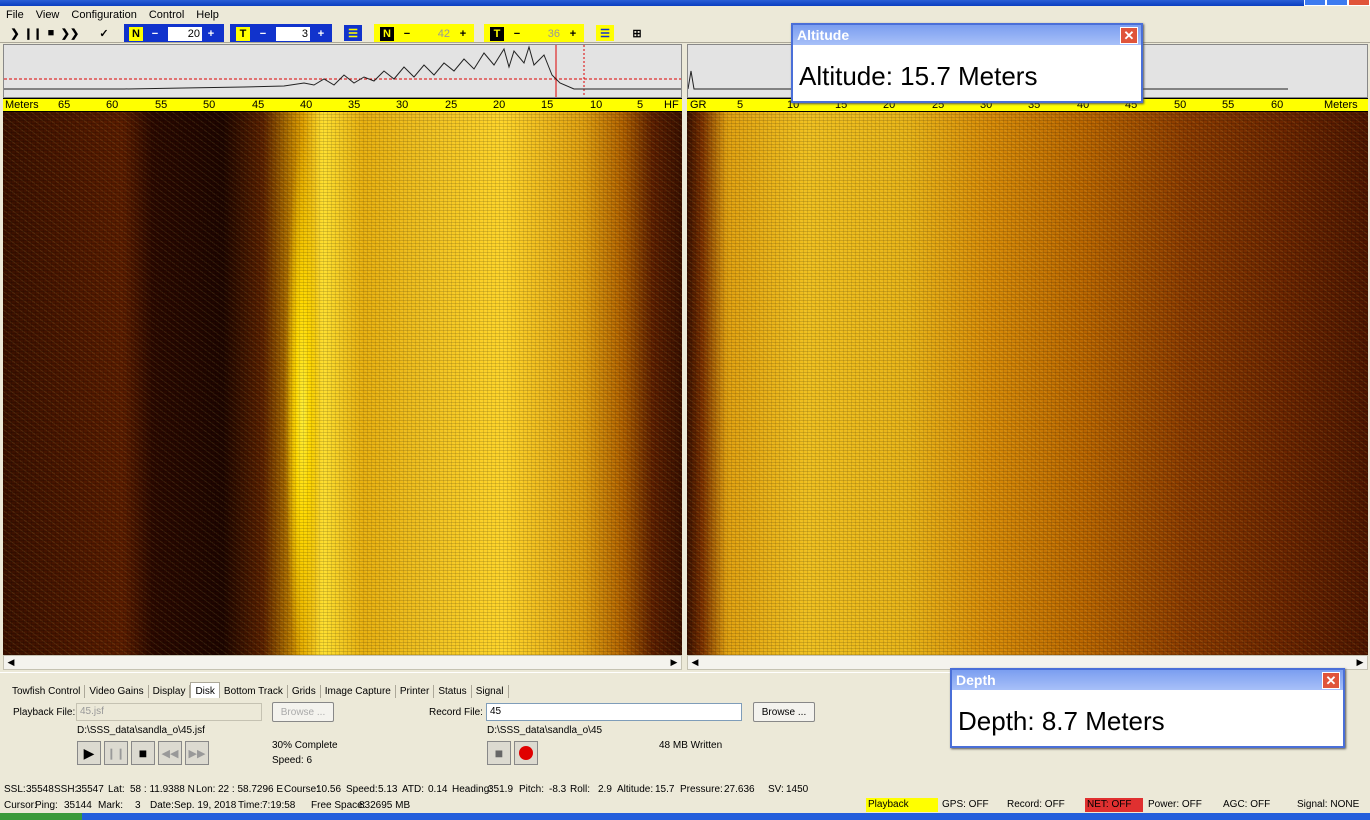 This screenshot has height=820, width=1370. Describe the element at coordinates (155, 34) in the screenshot. I see `n-minus-button-left: −` at that location.